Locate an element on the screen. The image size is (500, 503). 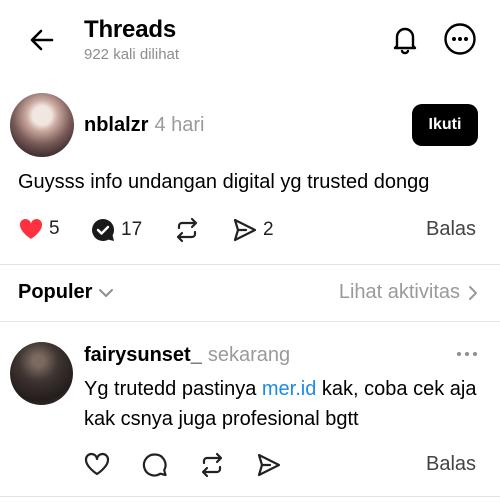
username: fairysunset_ is located at coordinates (143, 355).